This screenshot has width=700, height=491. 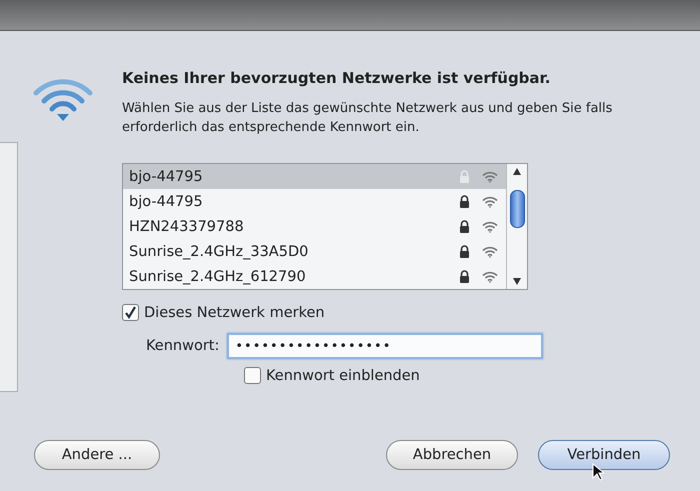 What do you see at coordinates (368, 118) in the screenshot?
I see `dialog-message: Wählen Sie aus der Liste das gewünschte Netzwerk aus und geben Sie falls erforderlich das entsprechende Kennwort ein.` at bounding box center [368, 118].